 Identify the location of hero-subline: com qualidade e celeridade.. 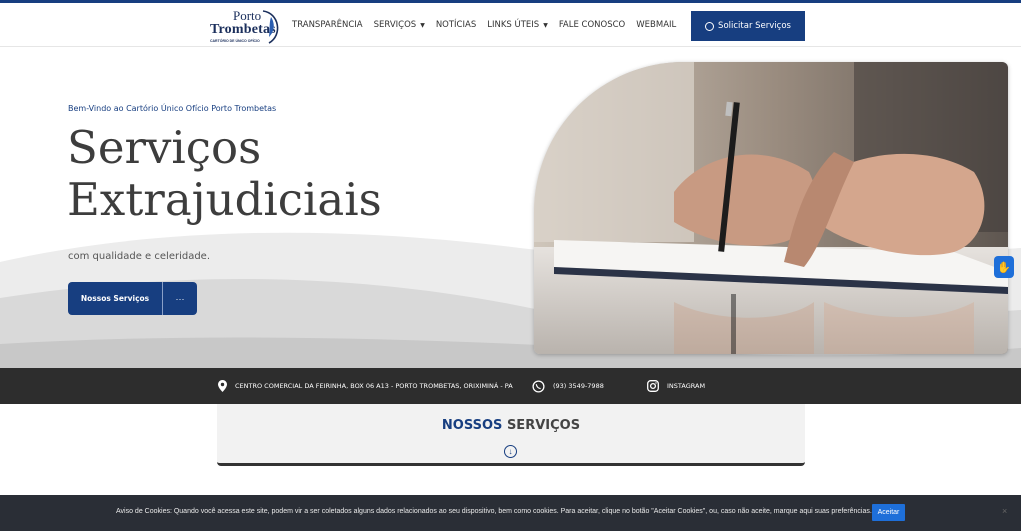
(139, 256).